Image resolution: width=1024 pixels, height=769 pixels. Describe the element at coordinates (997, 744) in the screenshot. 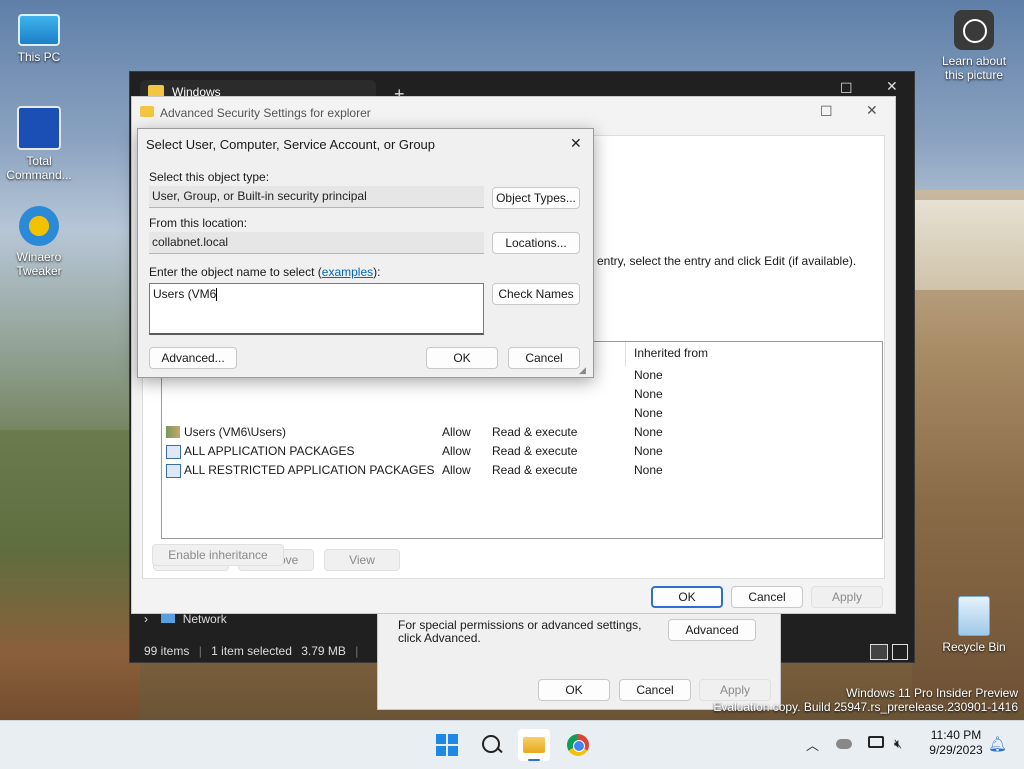

I see `notification-bell-icon: 🔔︎` at that location.